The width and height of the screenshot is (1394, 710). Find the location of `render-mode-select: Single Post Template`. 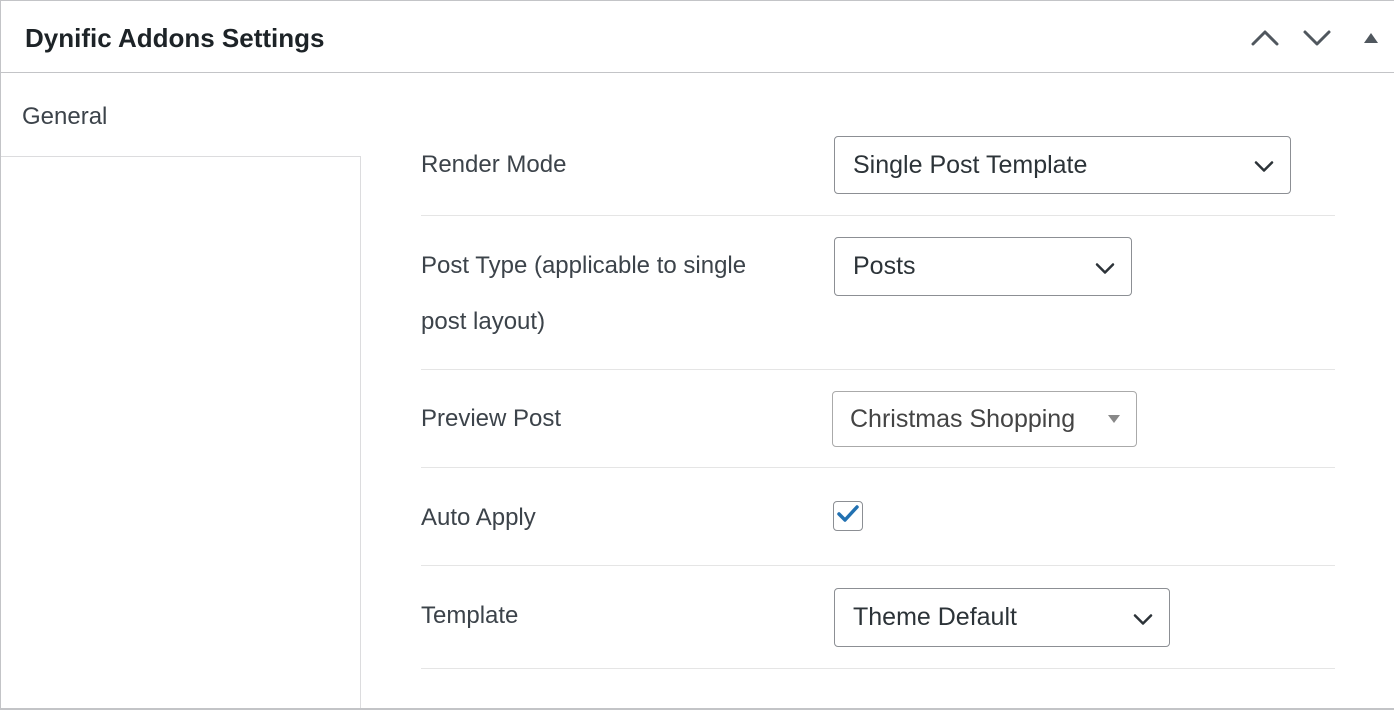

render-mode-select: Single Post Template is located at coordinates (1062, 165).